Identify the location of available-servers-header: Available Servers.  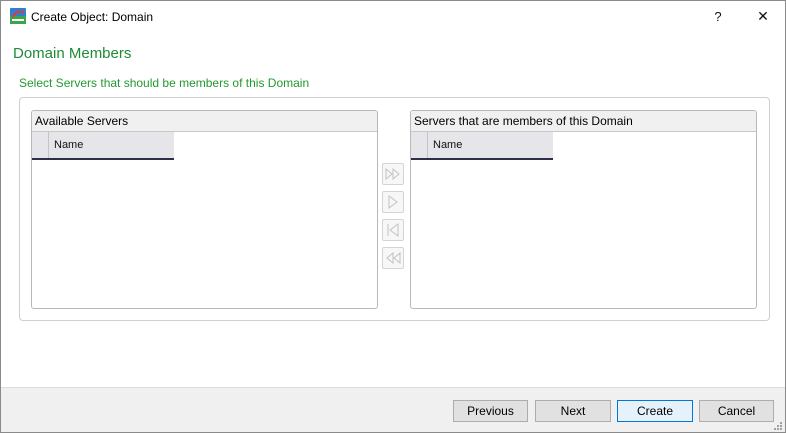
(204, 121).